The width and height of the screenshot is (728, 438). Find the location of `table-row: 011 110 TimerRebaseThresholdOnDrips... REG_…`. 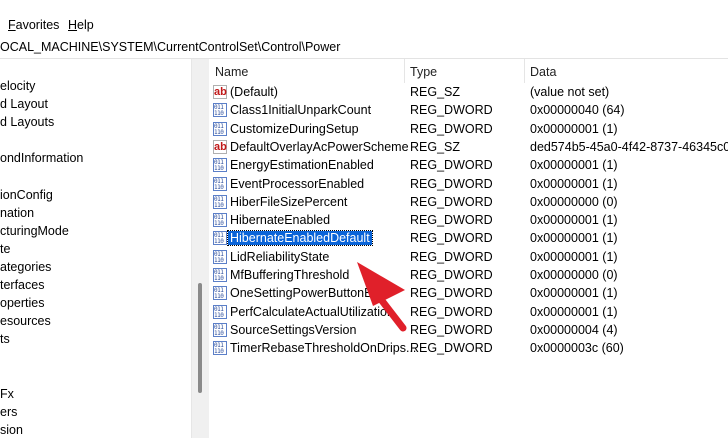

table-row: 011 110 TimerRebaseThresholdOnDrips... REG_… is located at coordinates (468, 348).